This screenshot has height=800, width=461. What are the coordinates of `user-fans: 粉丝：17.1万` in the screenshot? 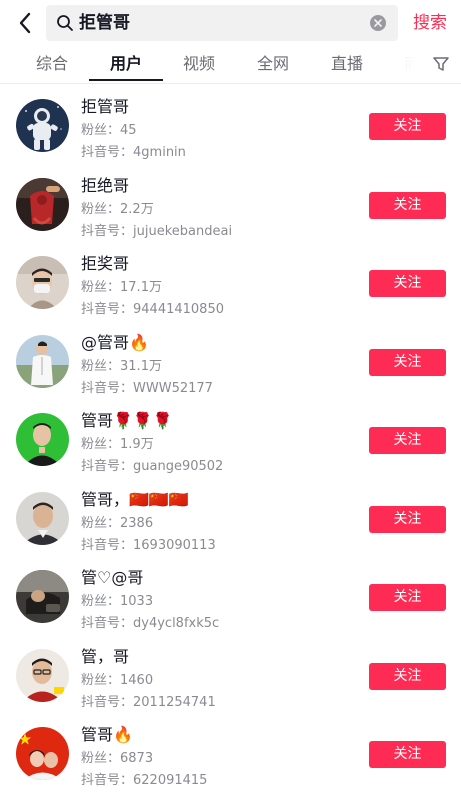 It's located at (121, 287).